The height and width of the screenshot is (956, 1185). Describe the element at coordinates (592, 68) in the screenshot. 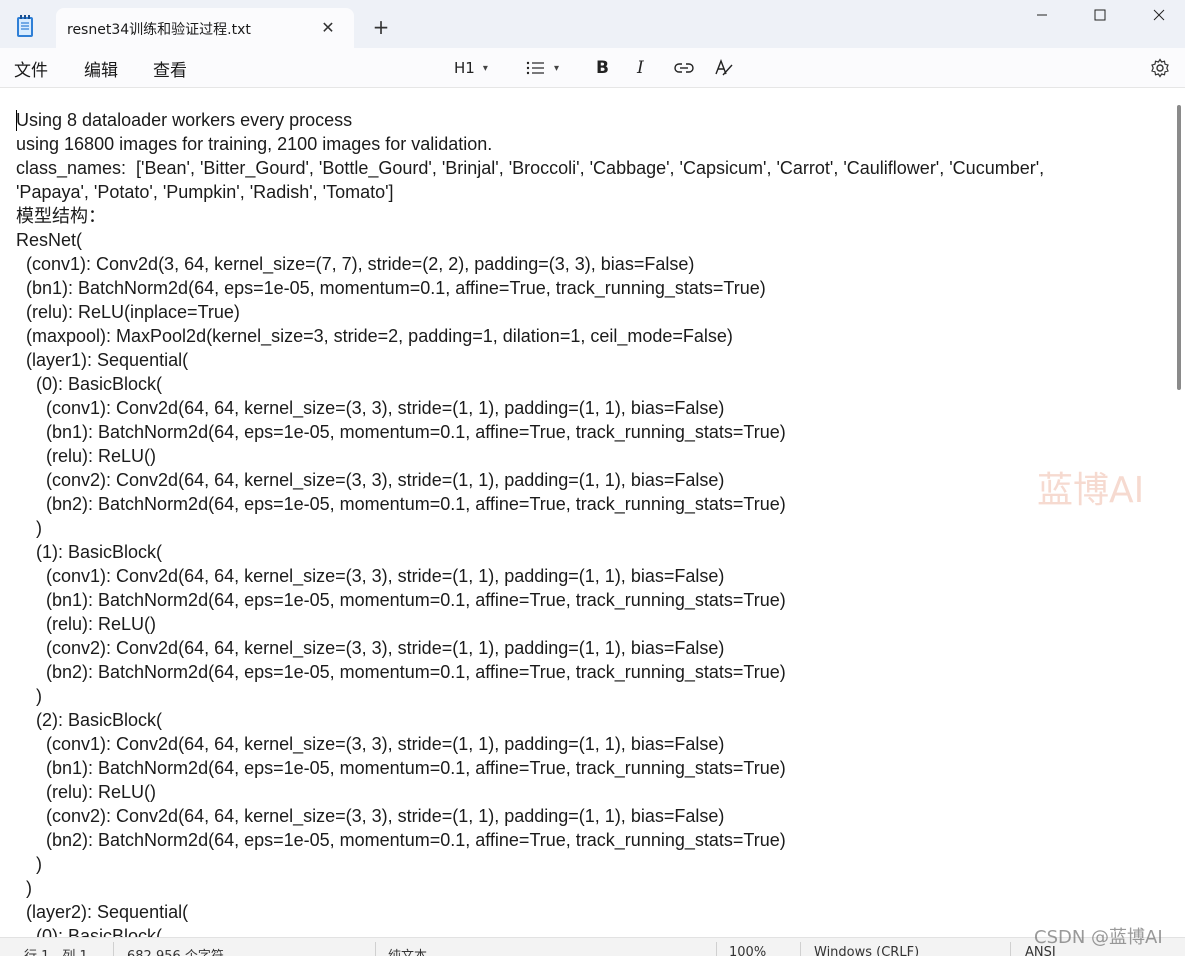

I see `menu-bar: 文件 编辑 查看 H1 ▾ ▾ B I` at that location.